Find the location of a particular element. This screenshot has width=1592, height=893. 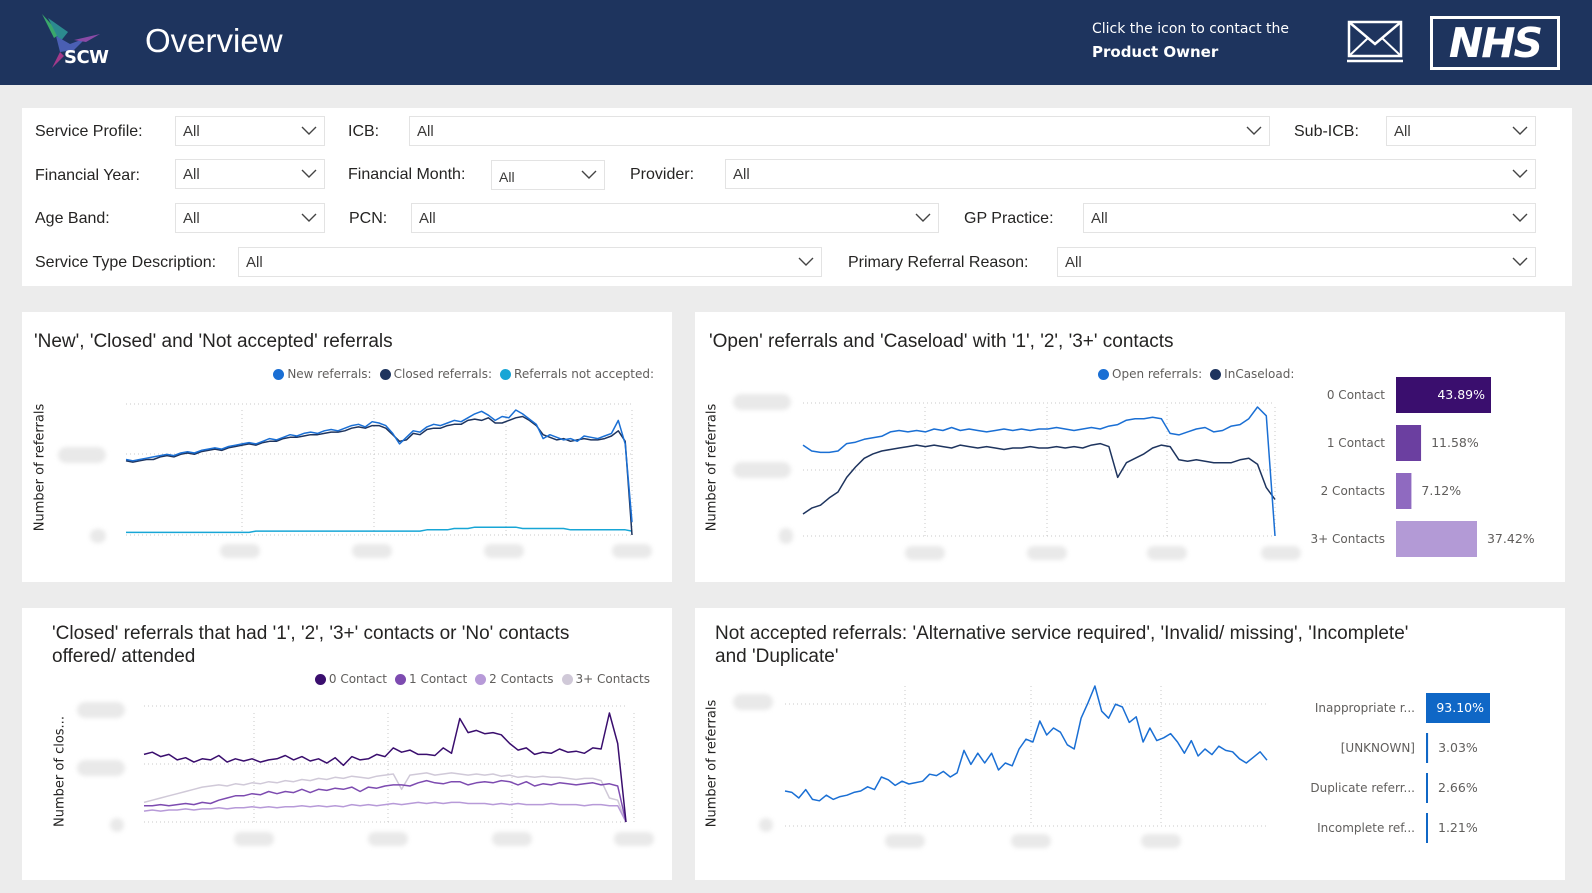

financial-year-dropdown: All is located at coordinates (250, 174).